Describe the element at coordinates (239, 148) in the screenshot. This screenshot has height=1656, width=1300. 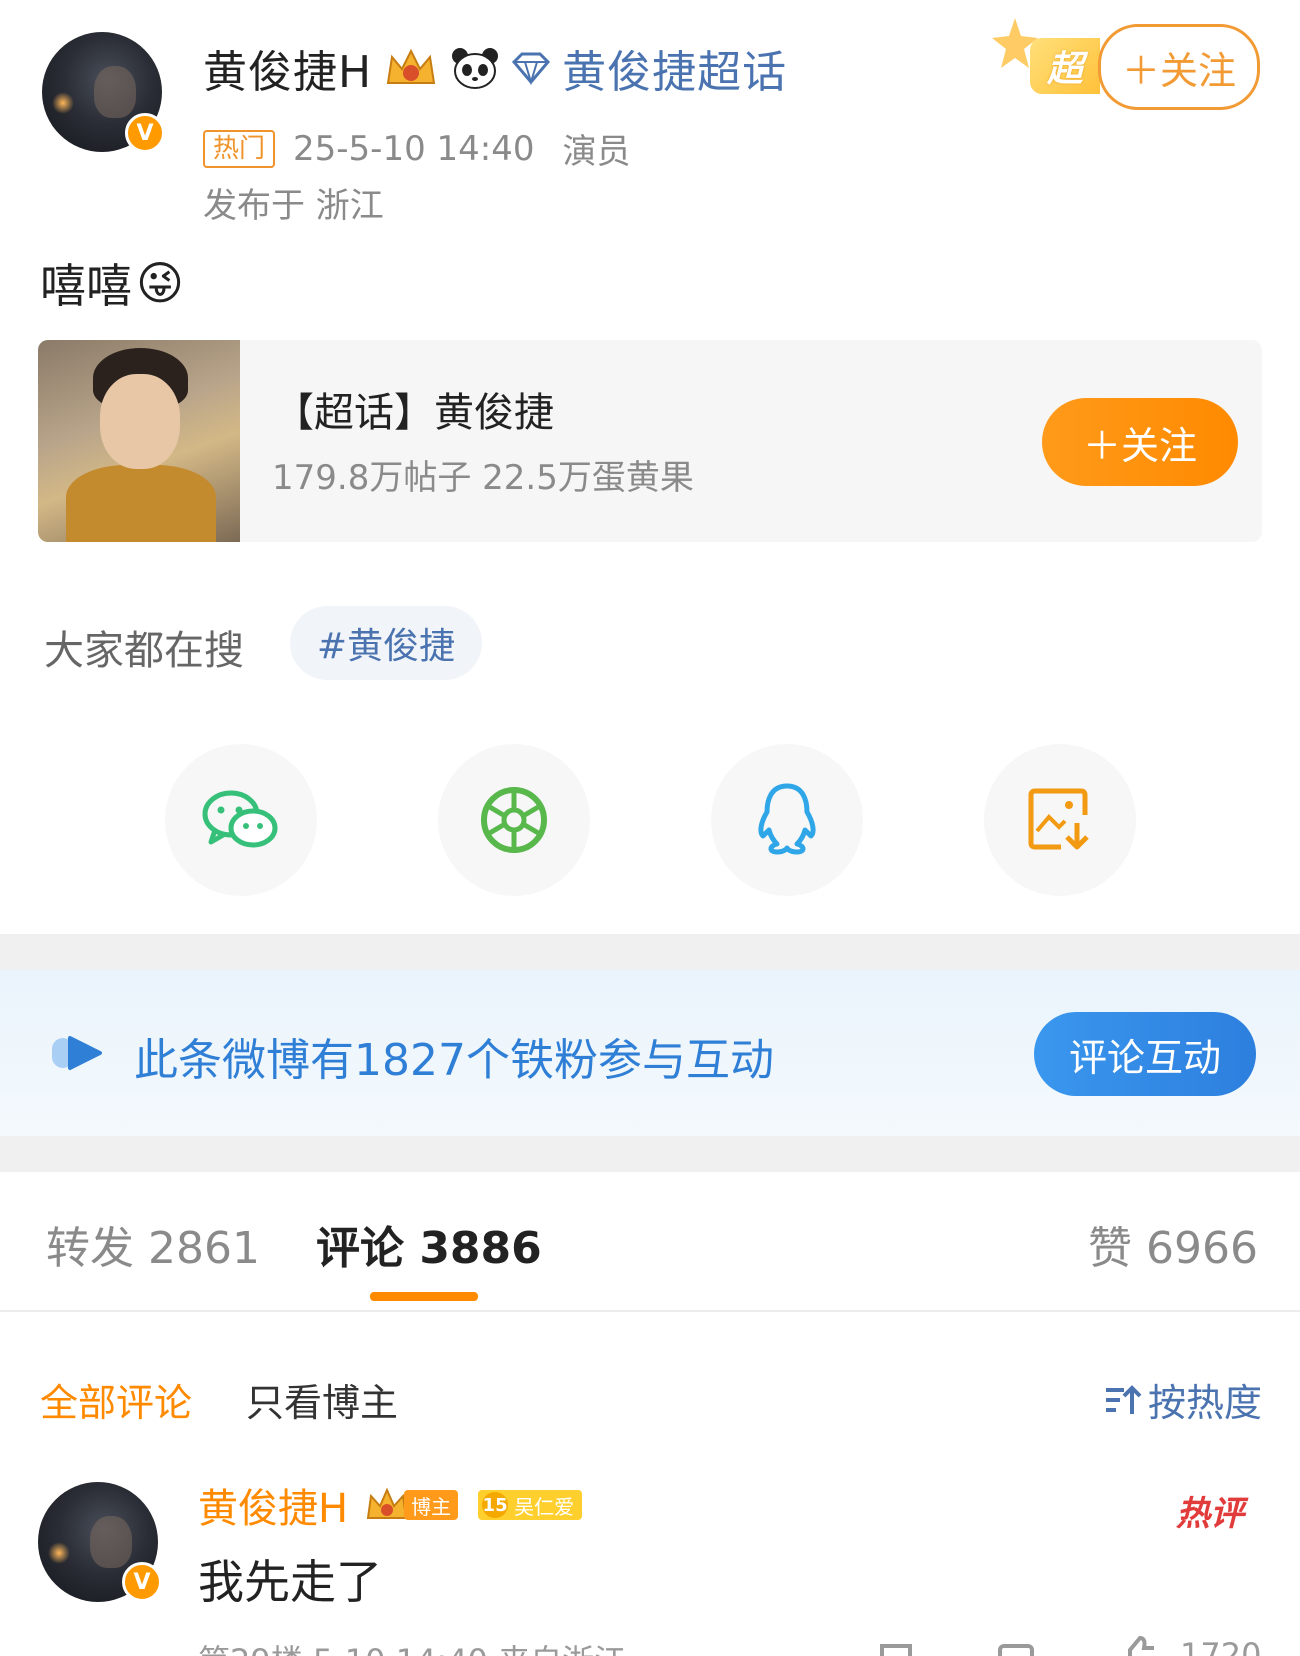
I see `hot-tag: 热门` at that location.